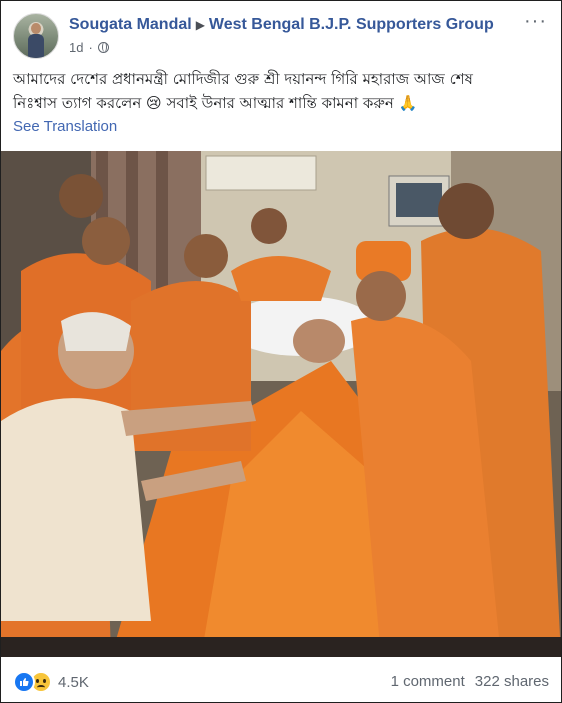  I want to click on reactions-summary: 4.5K, so click(51, 682).